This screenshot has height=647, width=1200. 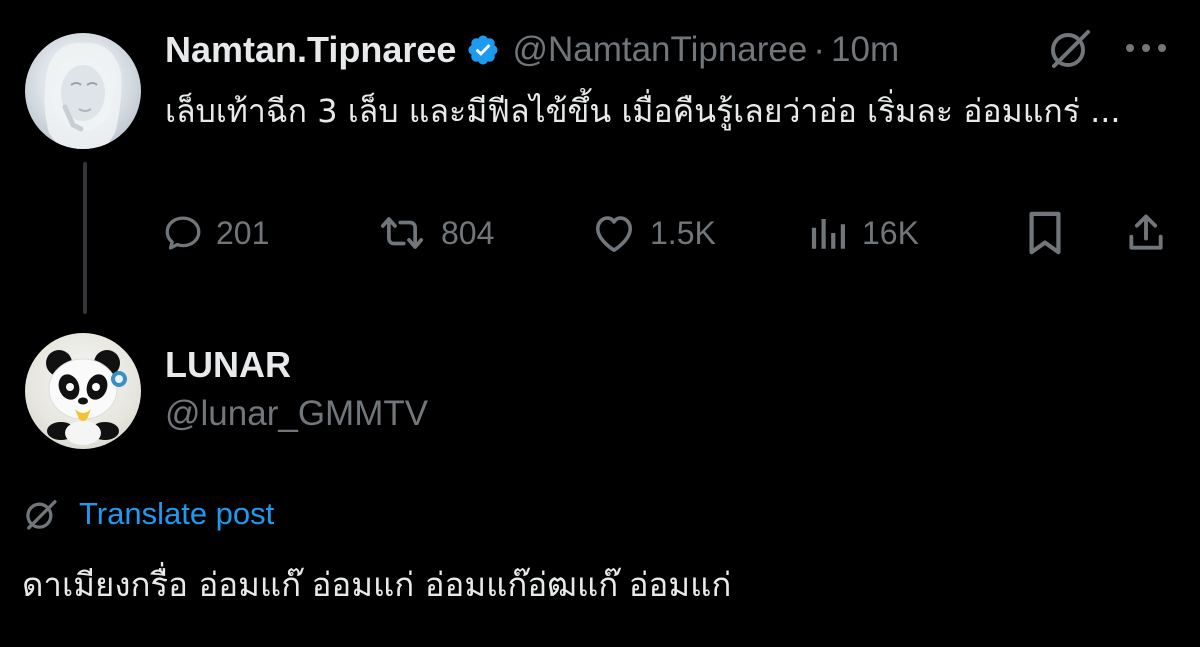 I want to click on views-button: 16K, so click(x=862, y=233).